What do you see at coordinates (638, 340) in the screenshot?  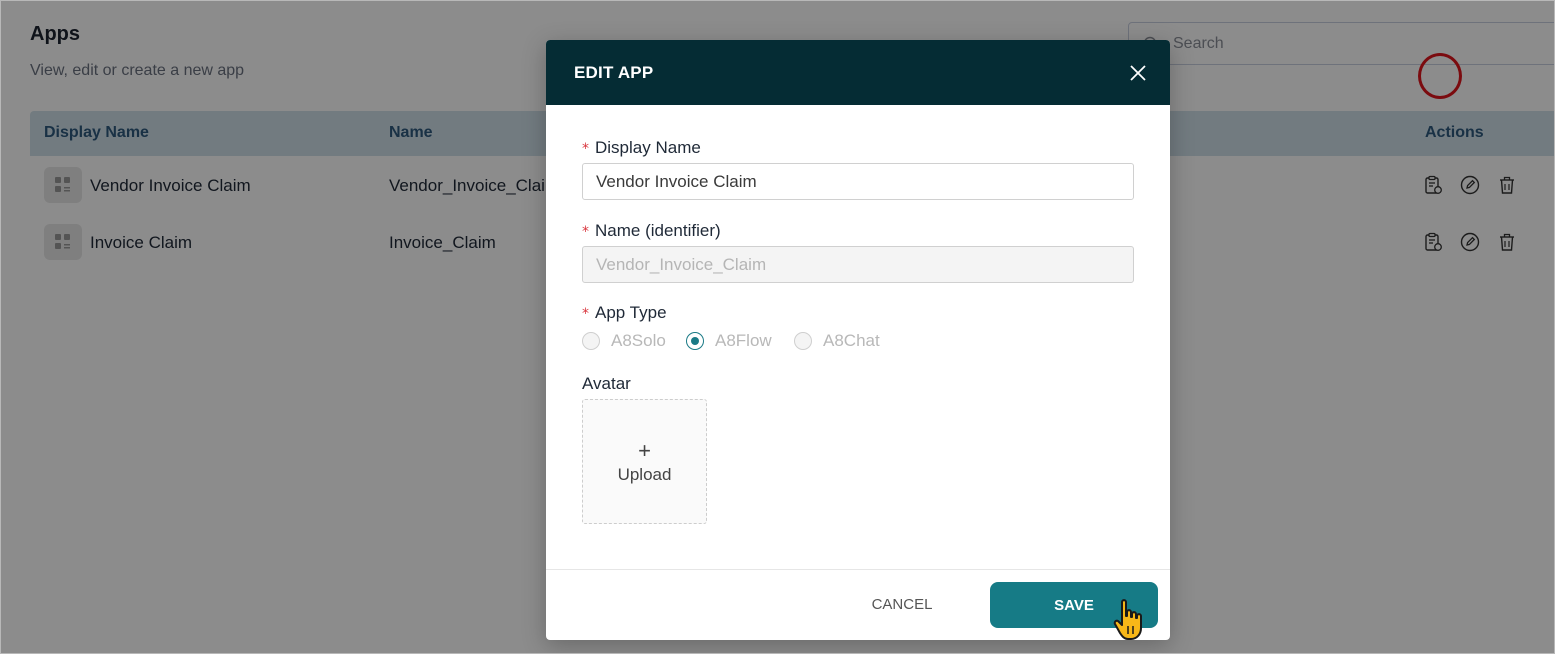 I see `radio-label: A8Solo` at bounding box center [638, 340].